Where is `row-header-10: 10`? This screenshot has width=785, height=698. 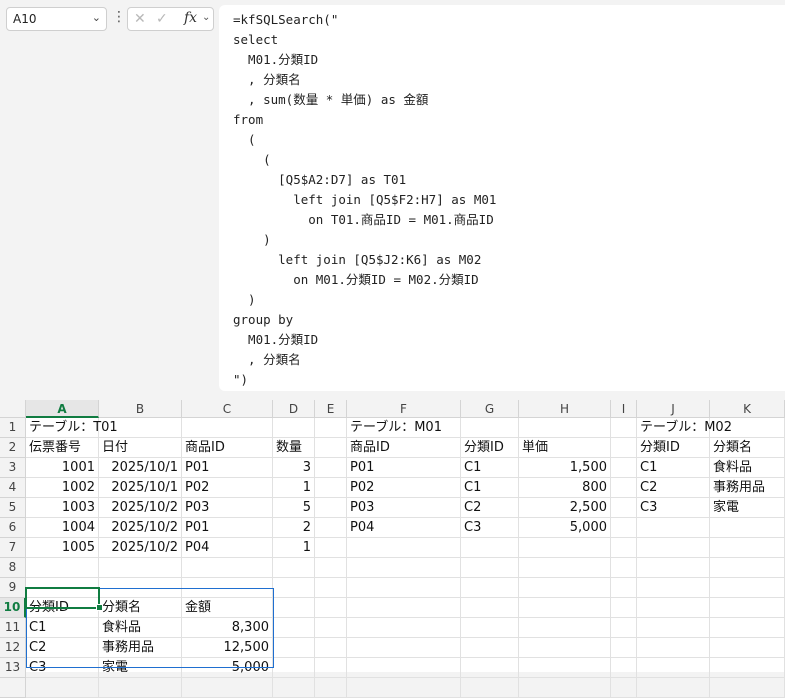 row-header-10: 10 is located at coordinates (13, 608).